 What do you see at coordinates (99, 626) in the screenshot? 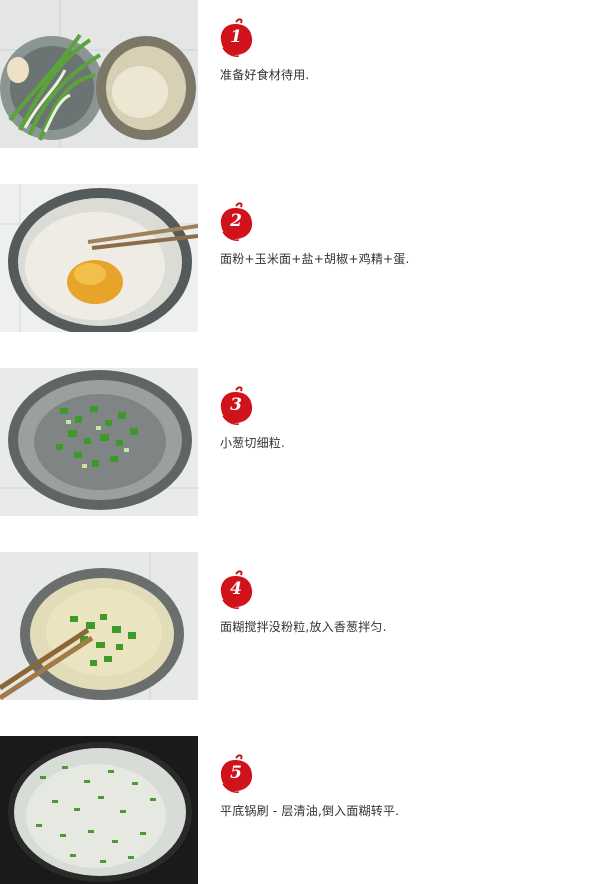
I see `step-4-photo` at bounding box center [99, 626].